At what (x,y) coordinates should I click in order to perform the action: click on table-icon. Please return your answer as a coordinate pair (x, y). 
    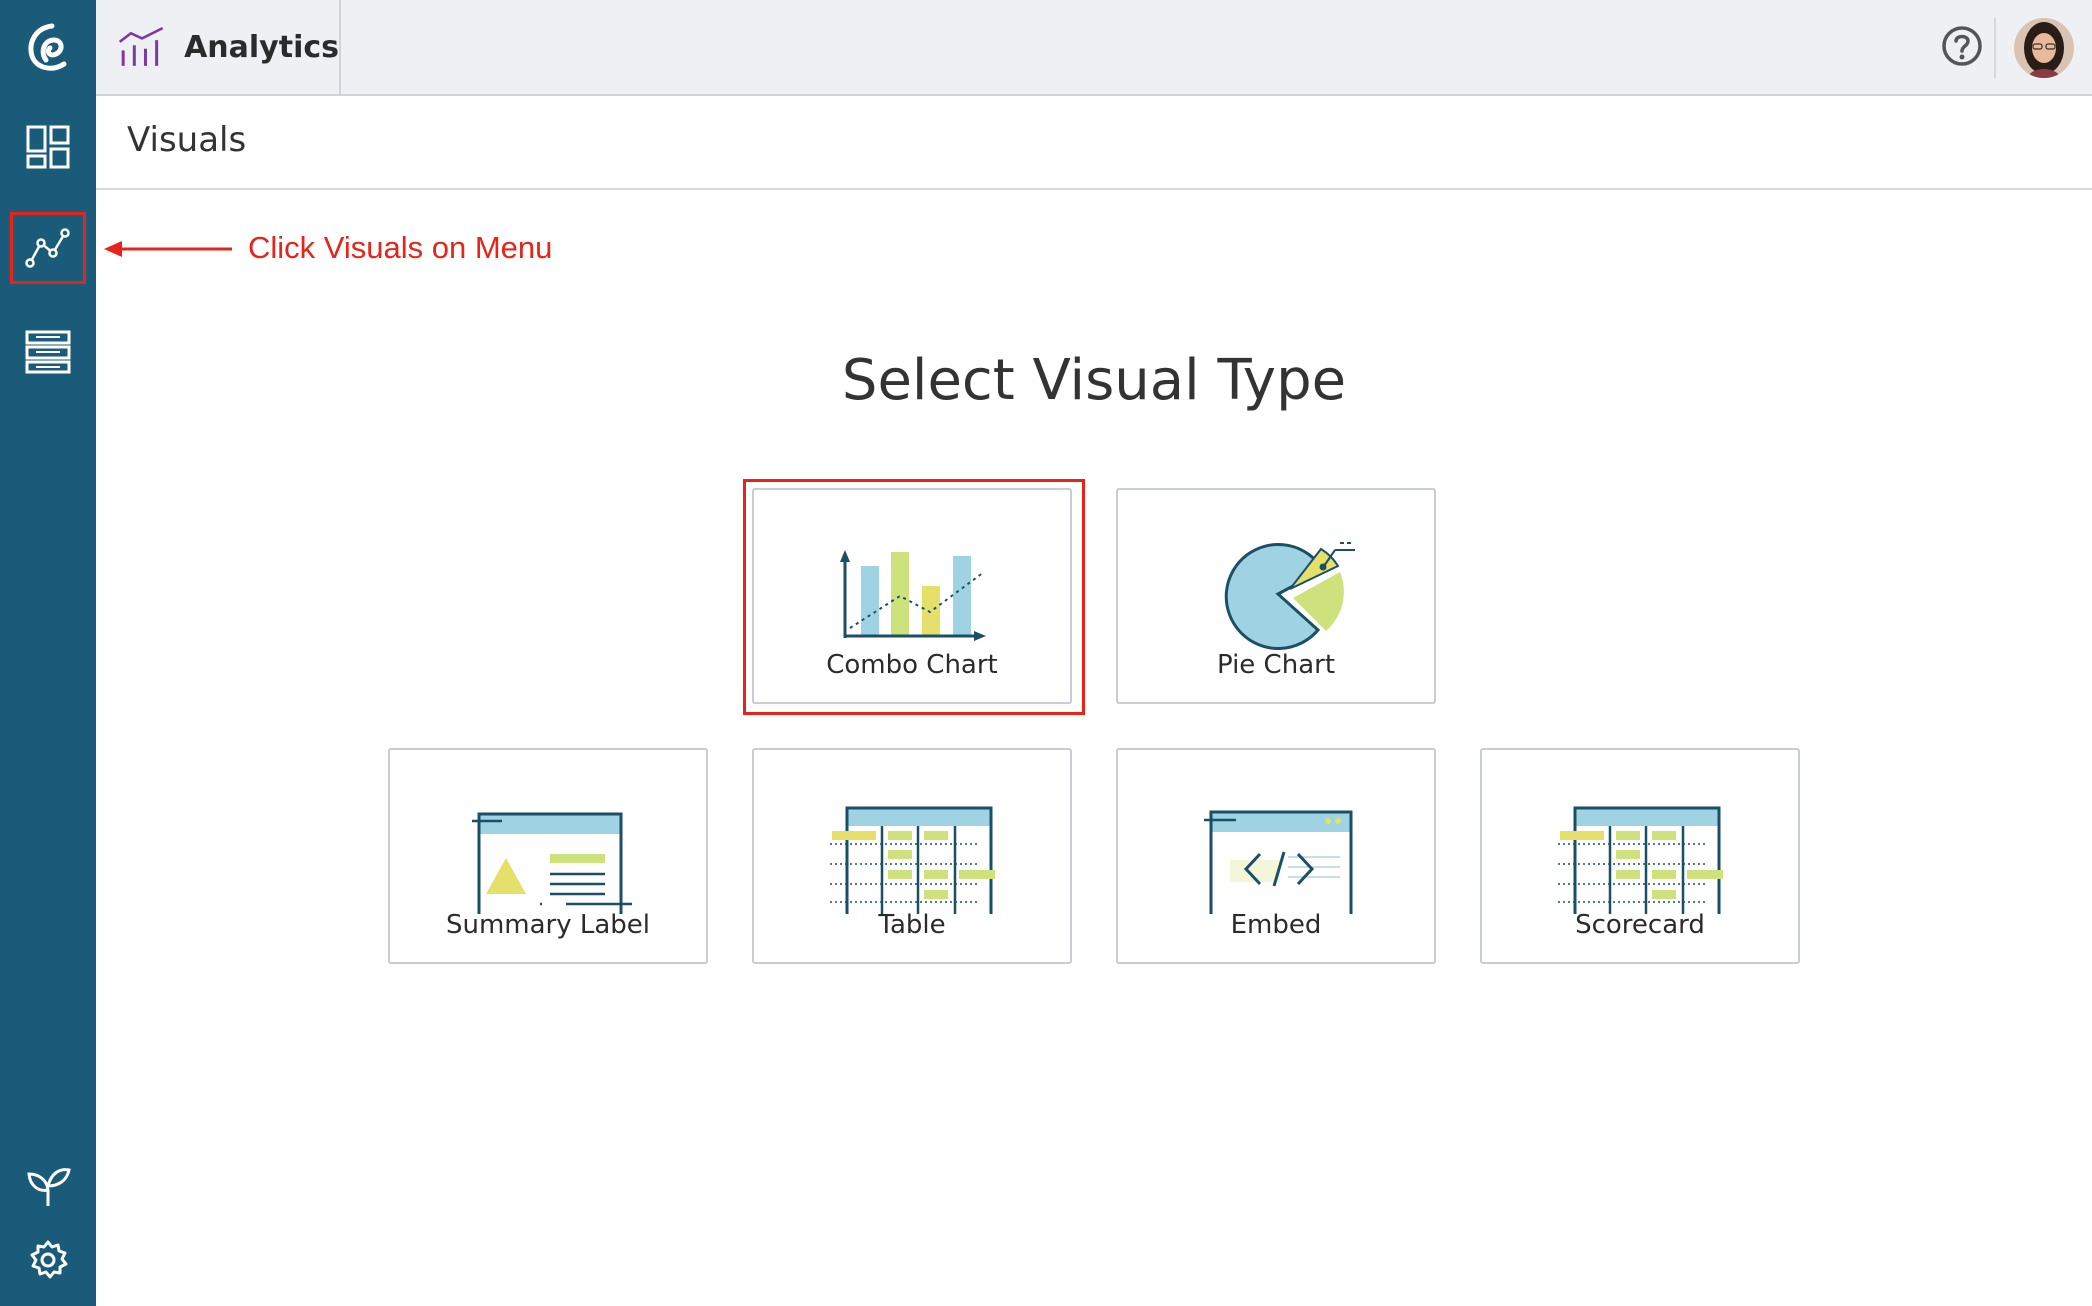
    Looking at the image, I should click on (912, 860).